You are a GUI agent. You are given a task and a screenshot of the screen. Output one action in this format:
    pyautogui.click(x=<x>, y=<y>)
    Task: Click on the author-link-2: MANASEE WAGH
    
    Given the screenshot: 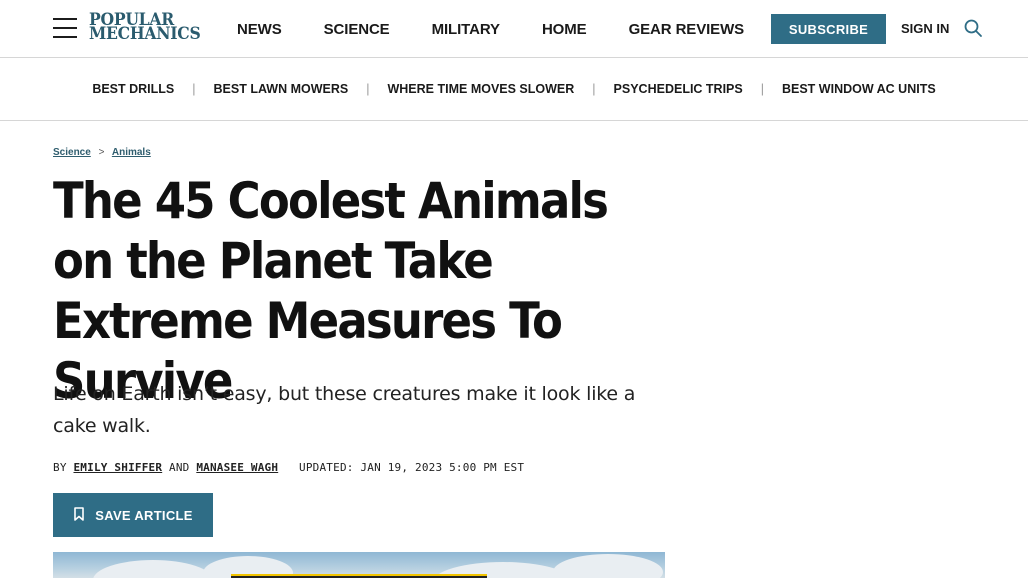 What is the action you would take?
    pyautogui.click(x=237, y=467)
    